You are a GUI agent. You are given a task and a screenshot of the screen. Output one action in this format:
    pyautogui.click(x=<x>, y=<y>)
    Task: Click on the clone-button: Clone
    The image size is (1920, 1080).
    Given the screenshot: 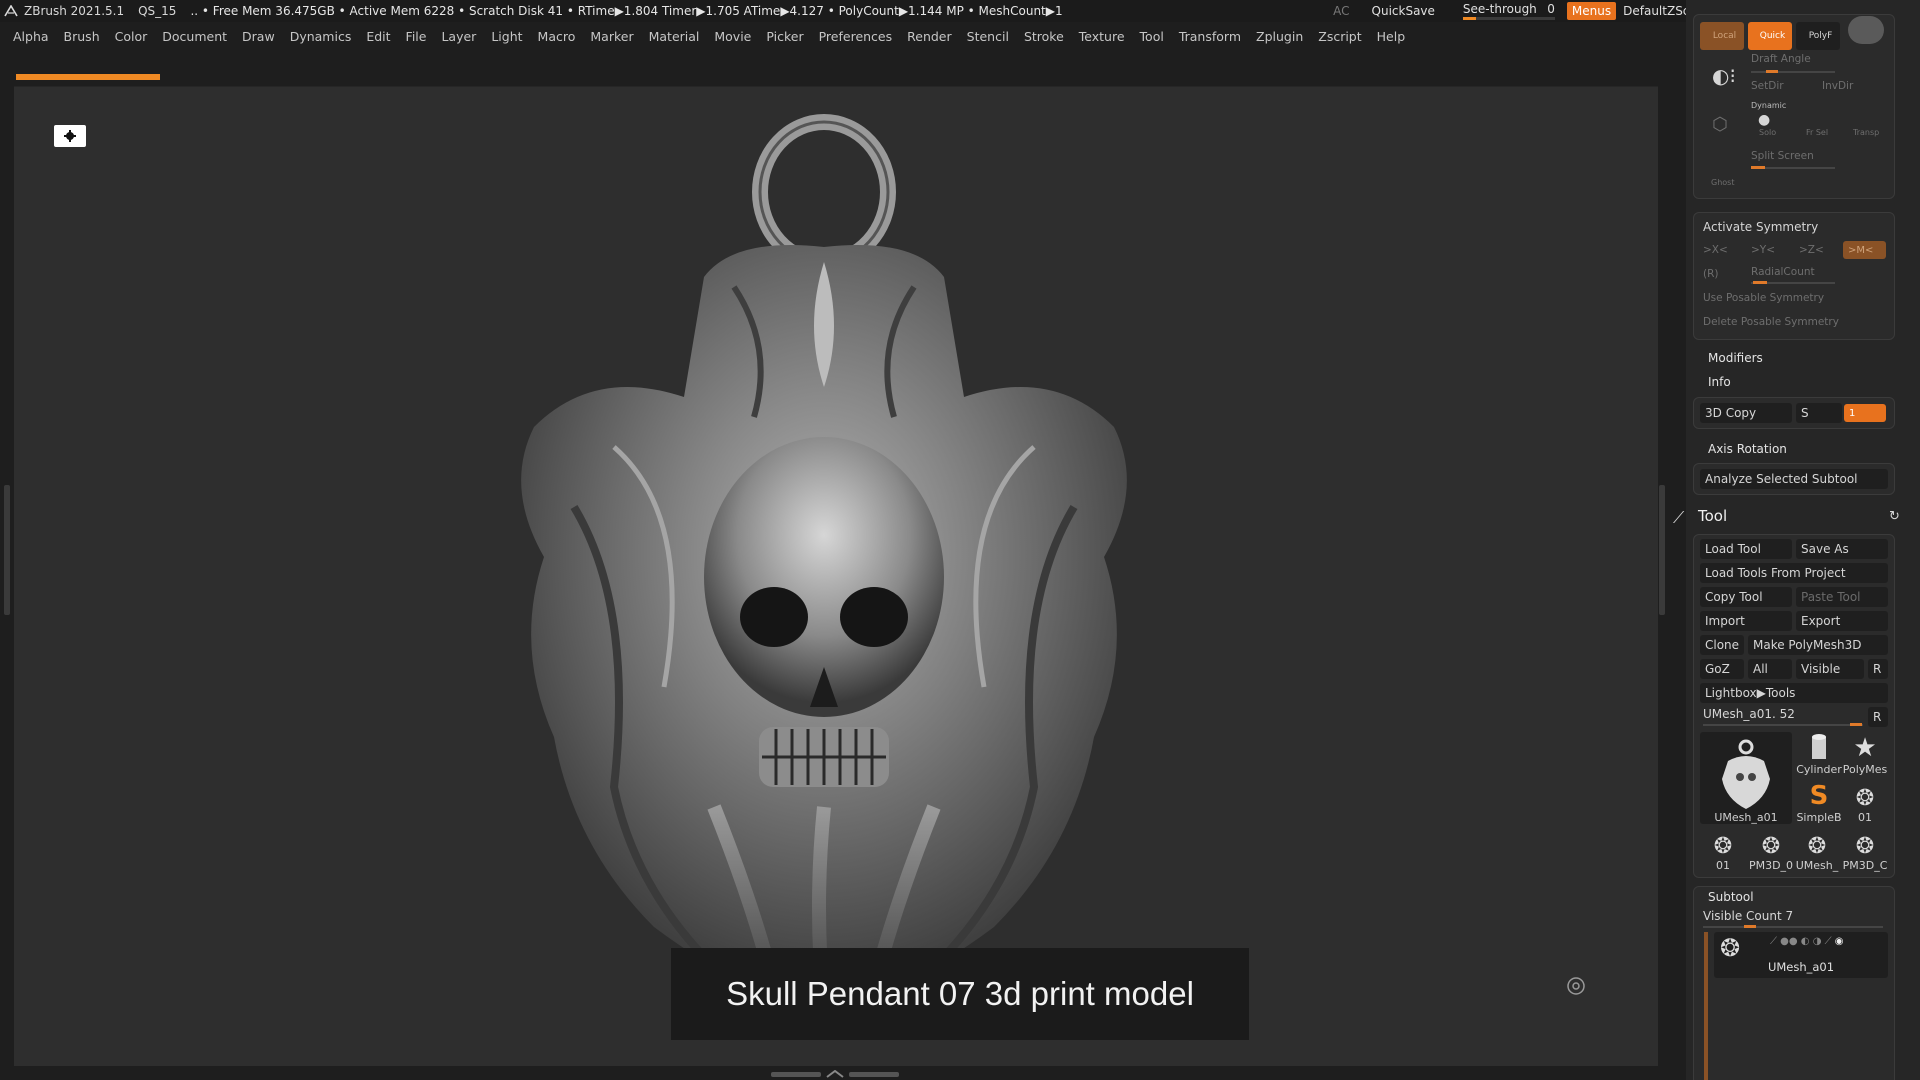 What is the action you would take?
    pyautogui.click(x=1722, y=645)
    